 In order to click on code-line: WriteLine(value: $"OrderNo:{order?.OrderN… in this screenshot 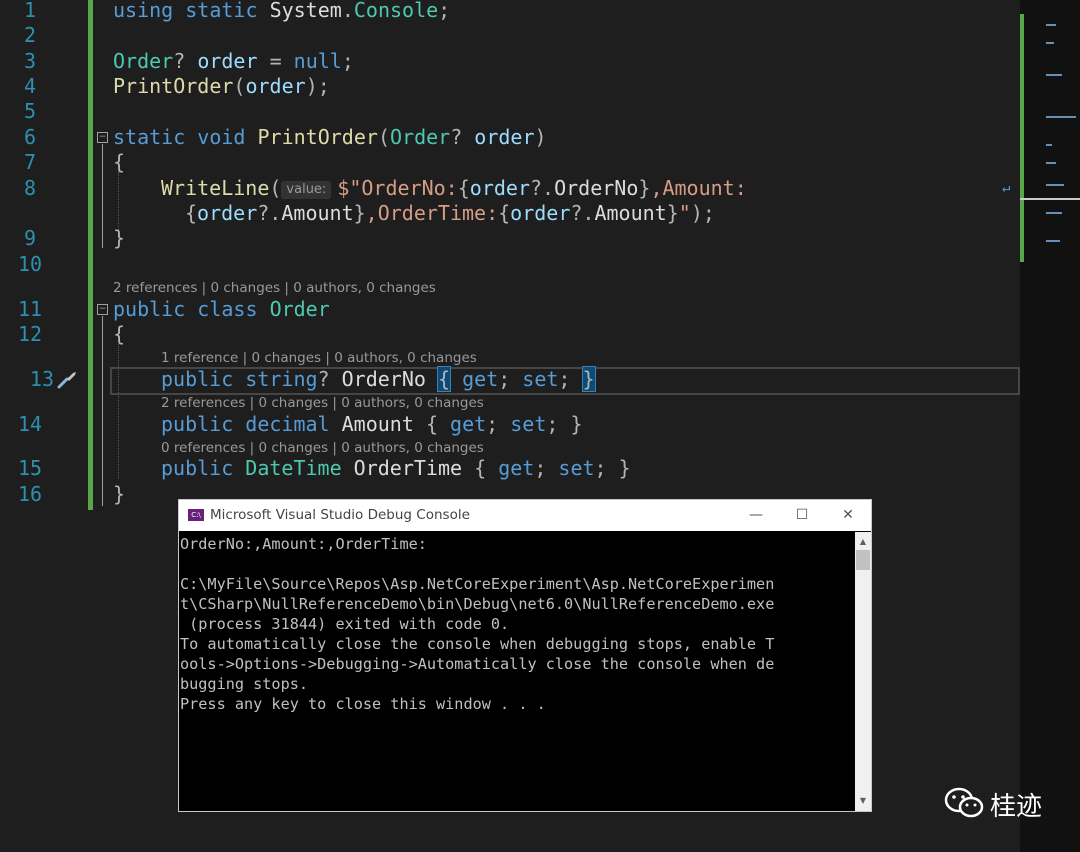, I will do `click(454, 188)`.